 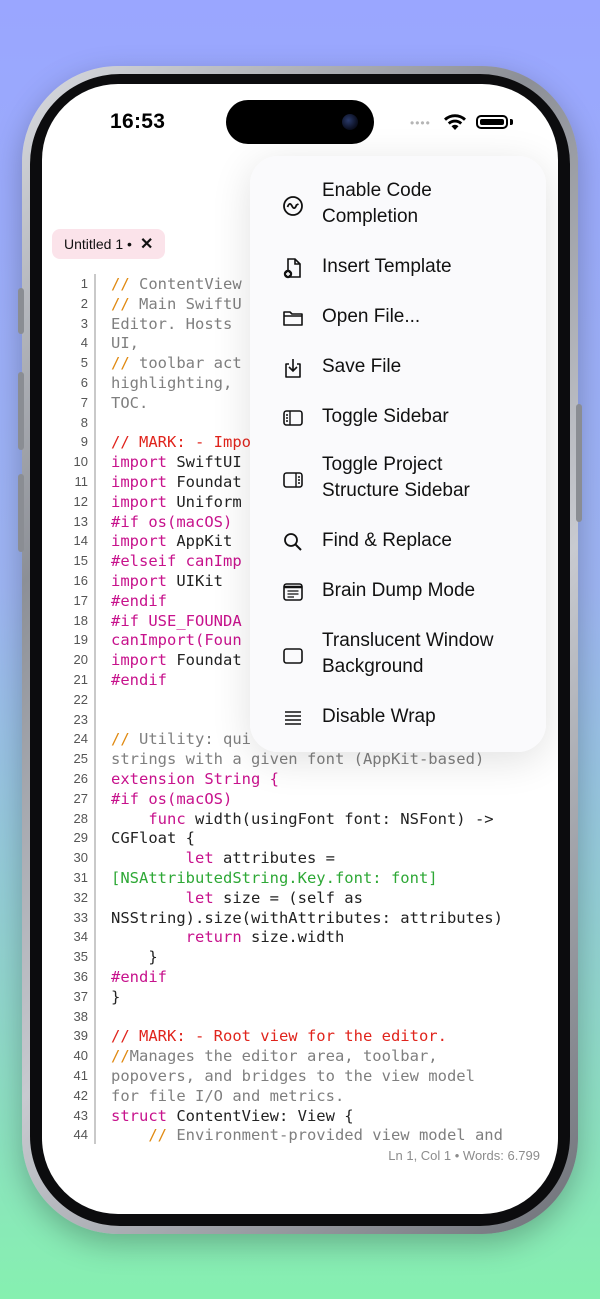 What do you see at coordinates (398, 542) in the screenshot?
I see `menu-item-find-replace: Find & Replace` at bounding box center [398, 542].